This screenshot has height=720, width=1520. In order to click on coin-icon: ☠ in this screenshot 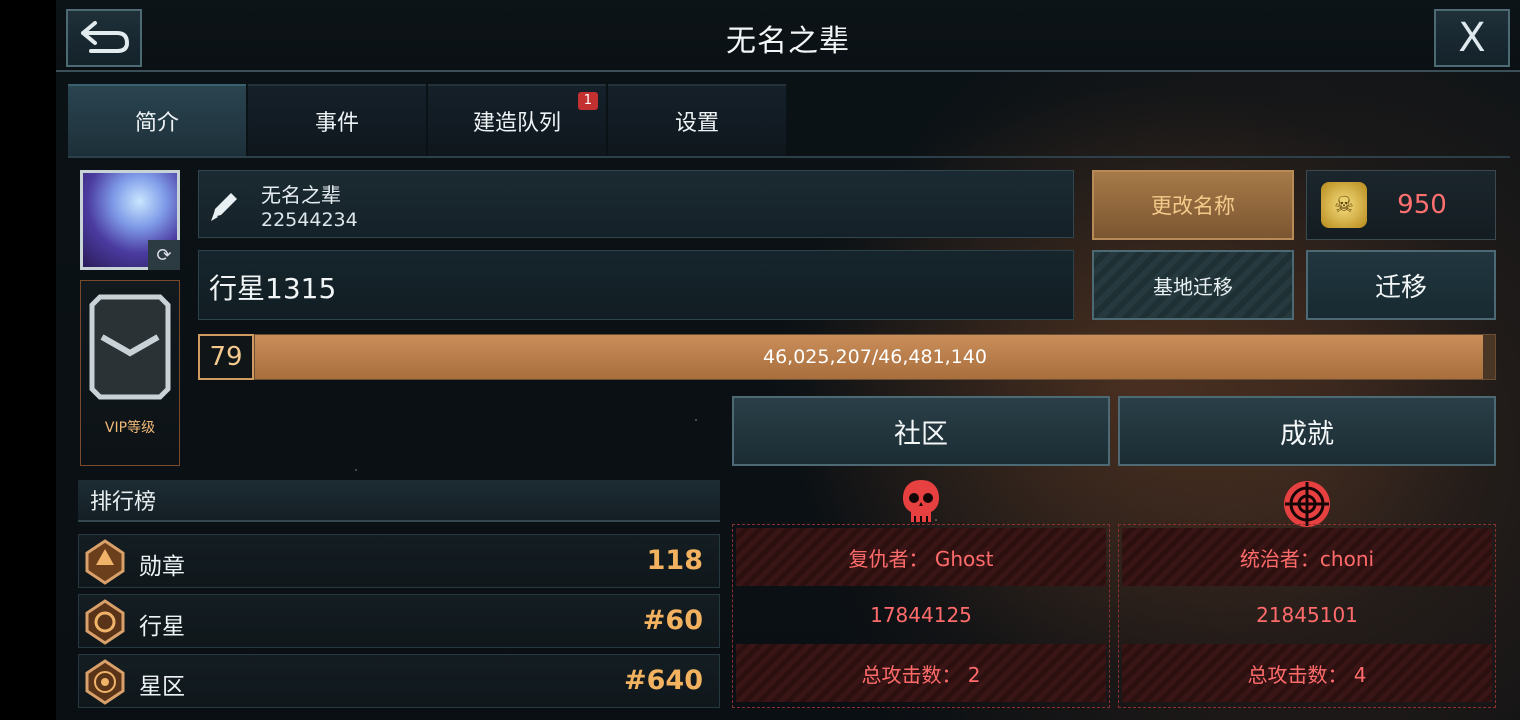, I will do `click(1344, 205)`.